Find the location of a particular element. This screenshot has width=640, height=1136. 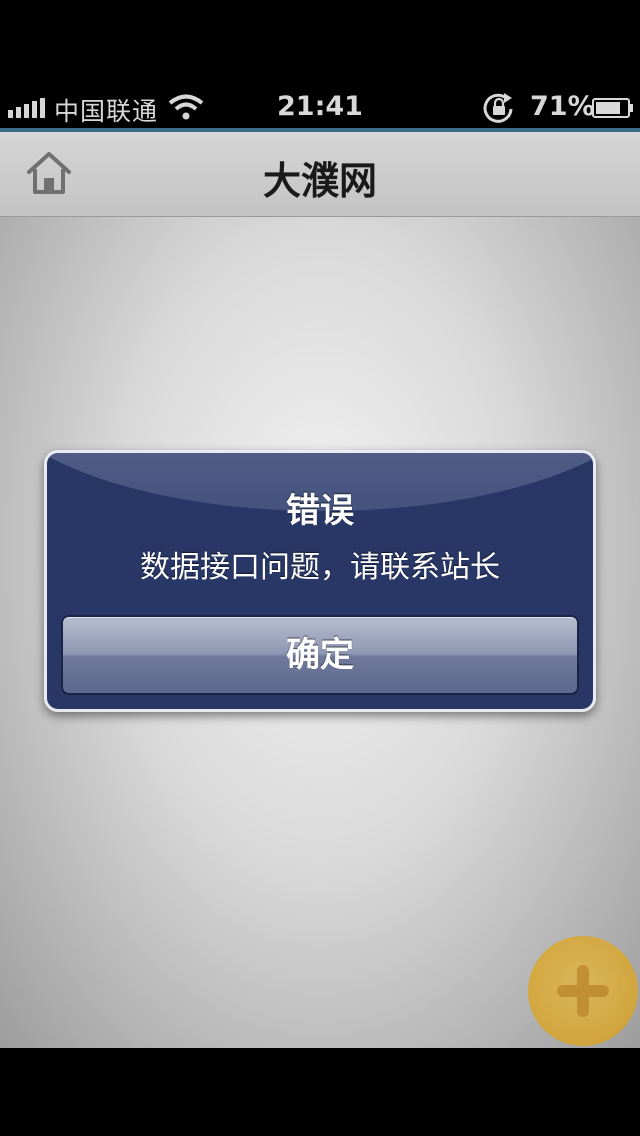

plus-icon-vertical is located at coordinates (583, 991).